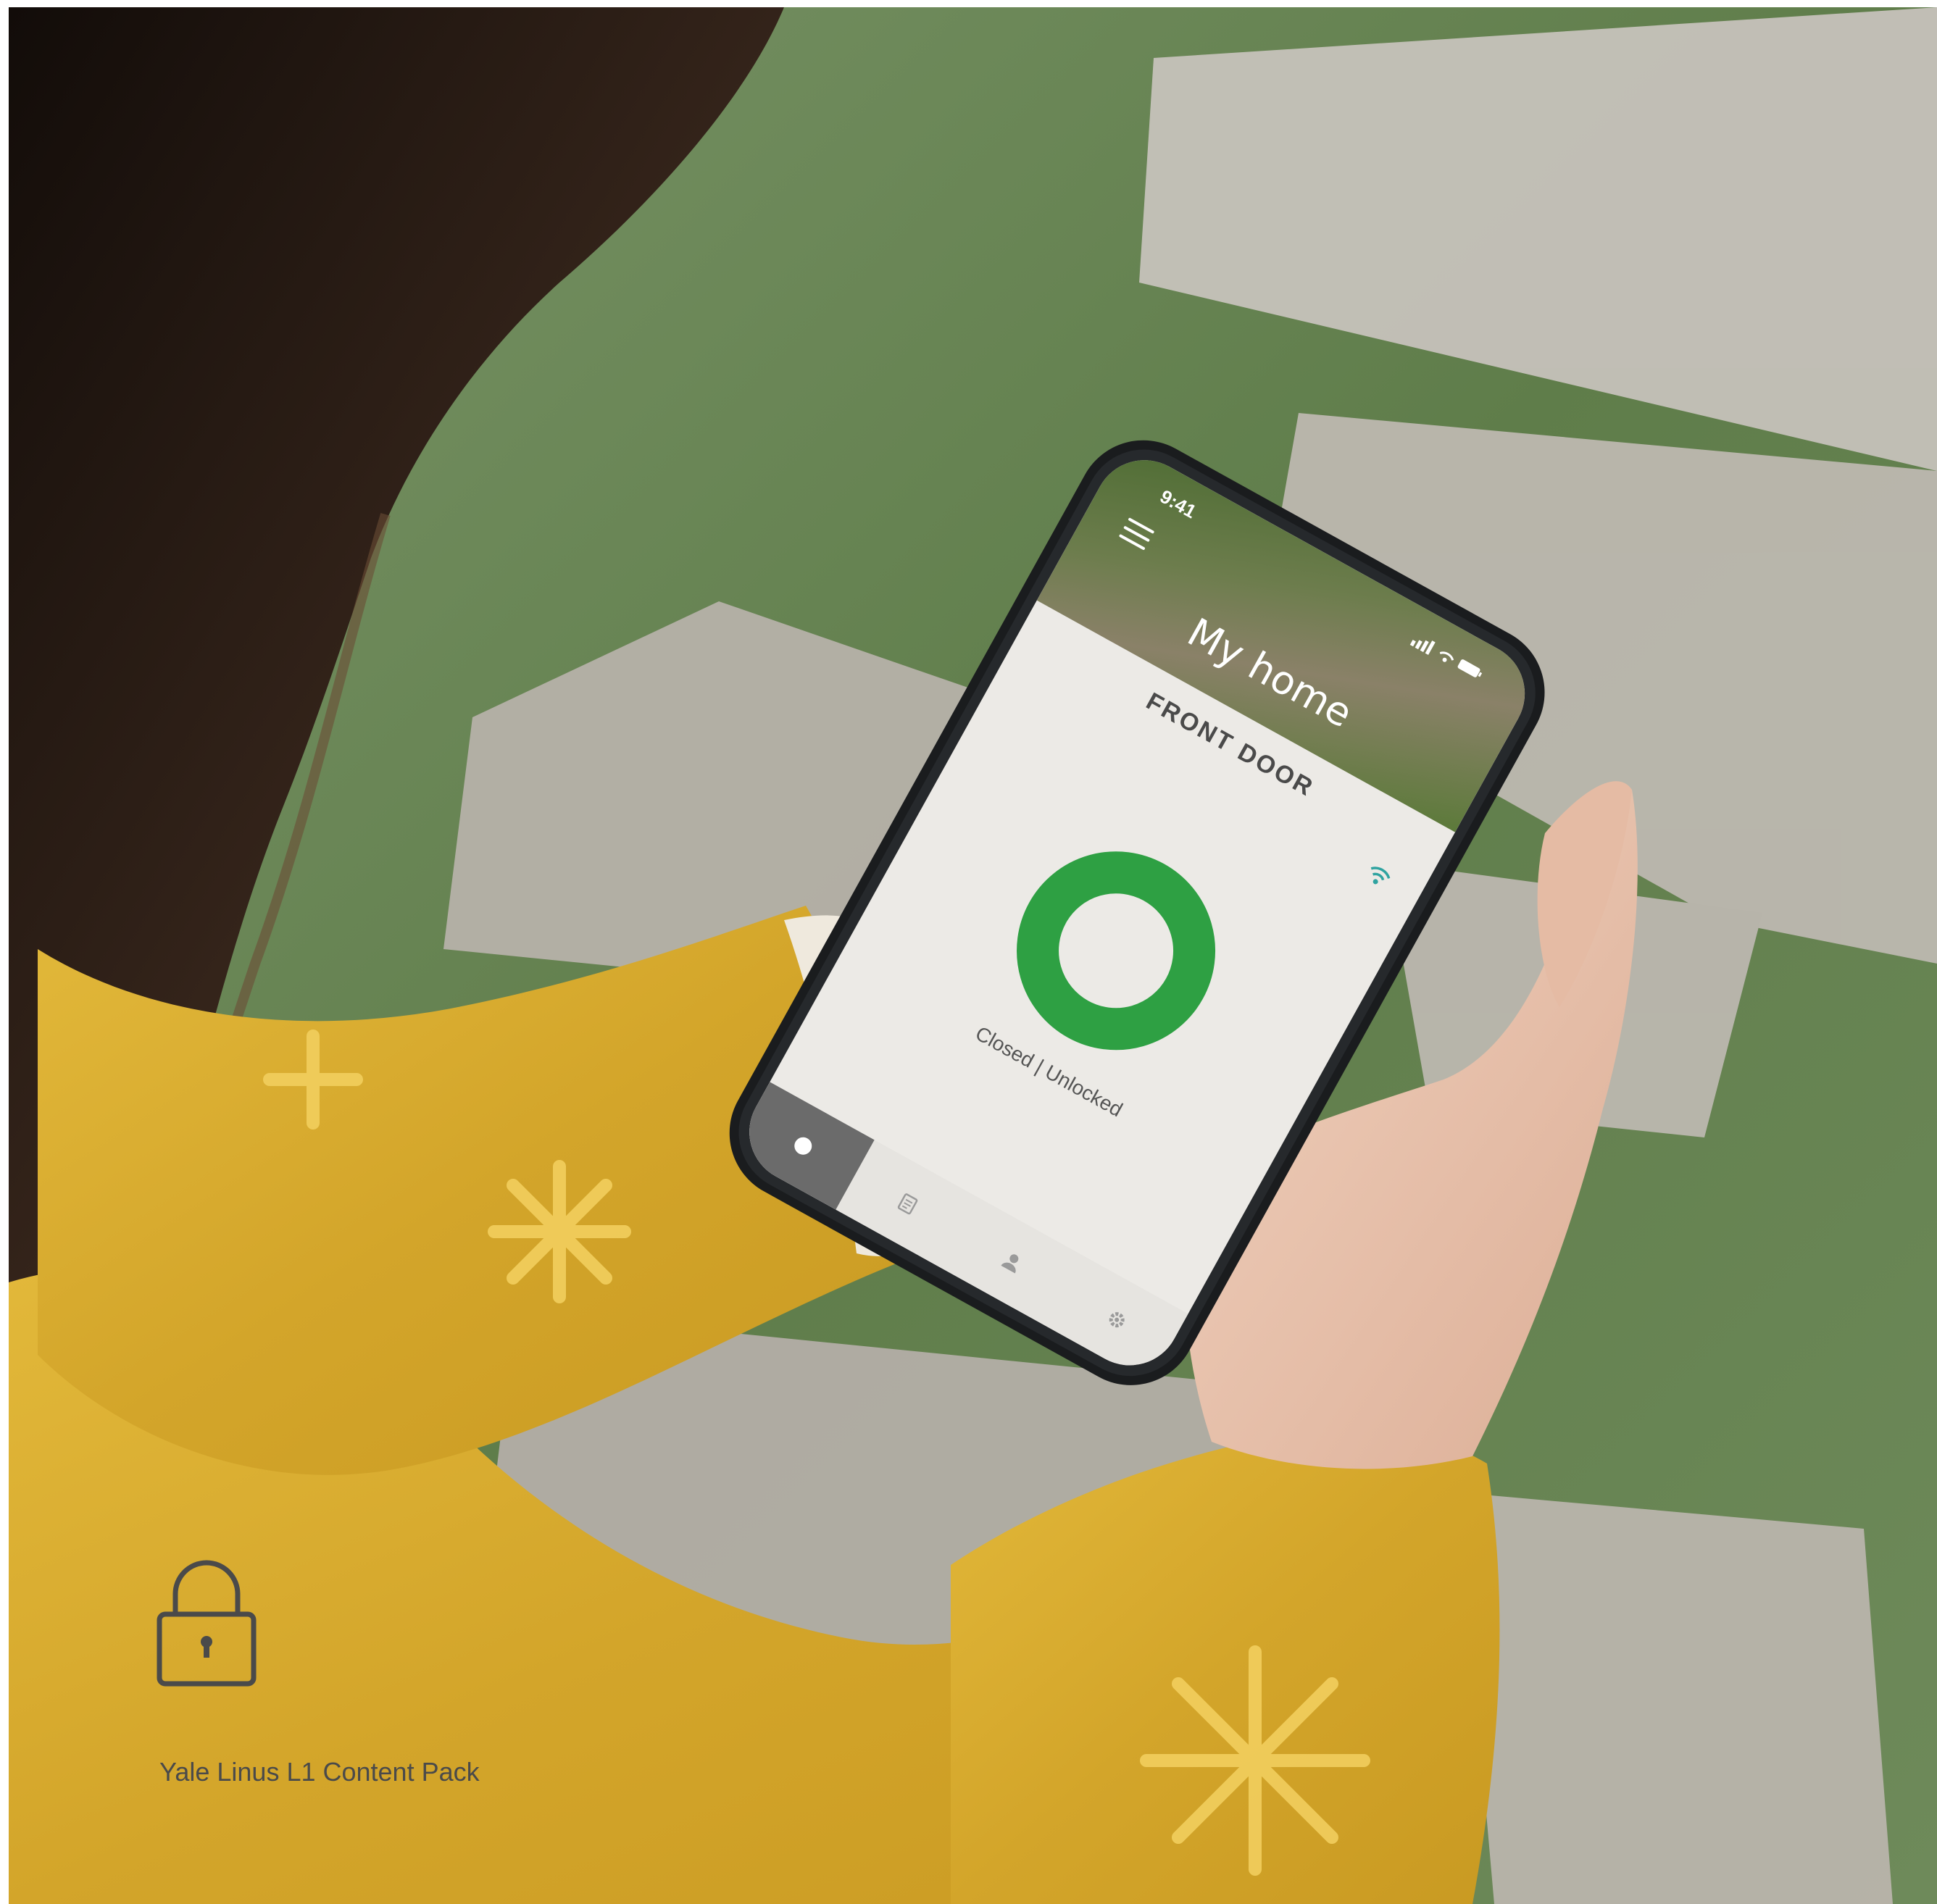 The height and width of the screenshot is (1904, 1937). Describe the element at coordinates (802, 1146) in the screenshot. I see `lock-tab-icon` at that location.